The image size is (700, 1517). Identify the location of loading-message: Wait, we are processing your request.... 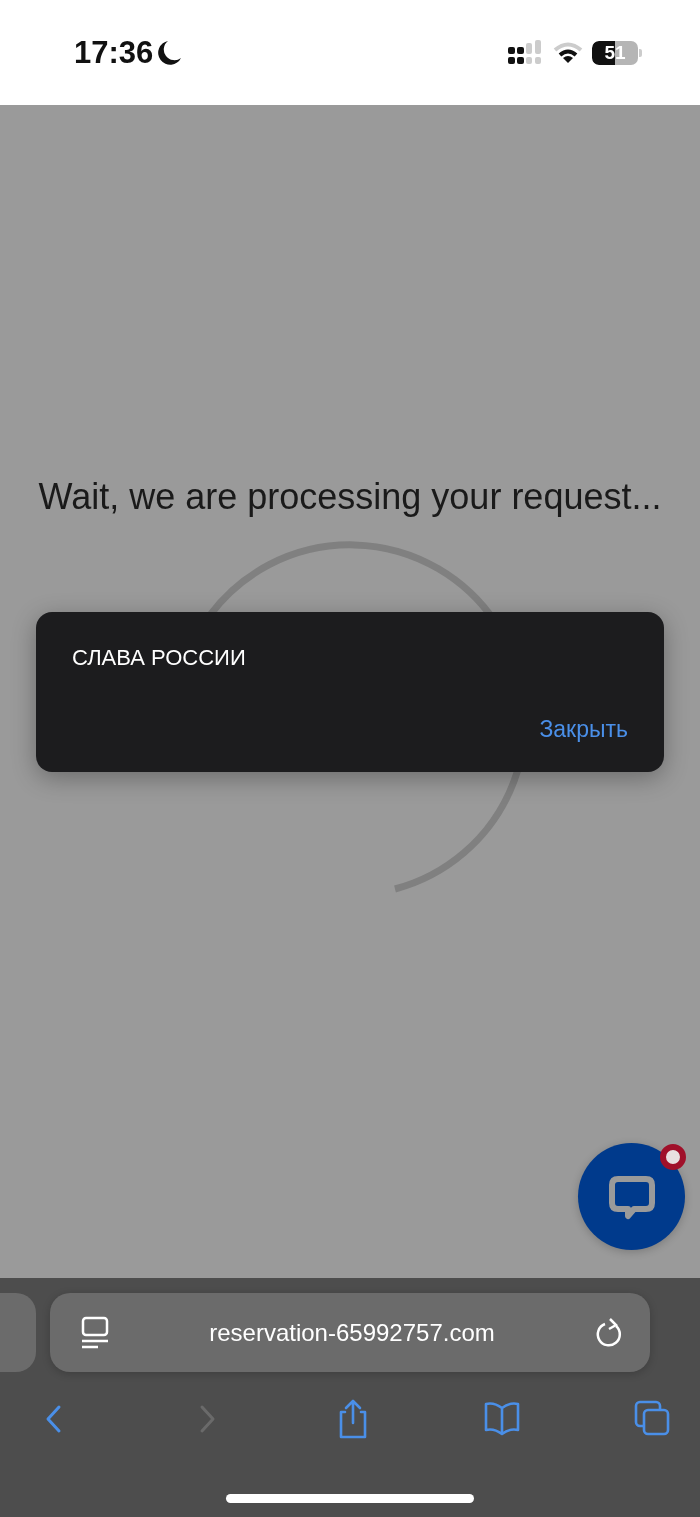
(350, 497).